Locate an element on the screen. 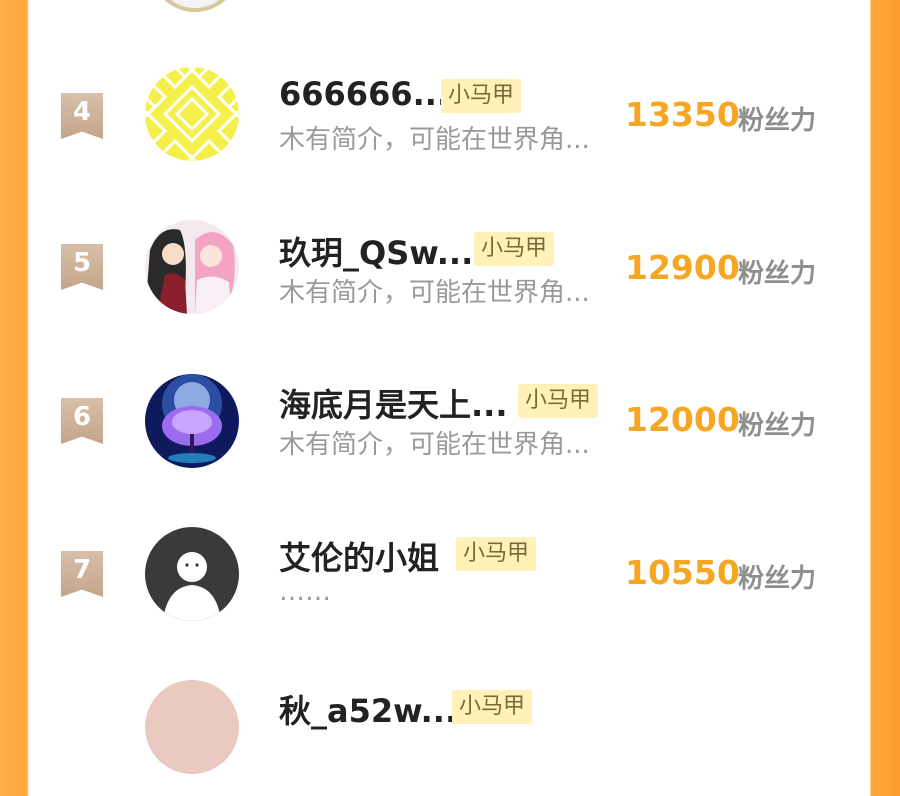 The height and width of the screenshot is (796, 900). pattern-avatar-icon is located at coordinates (192, 114).